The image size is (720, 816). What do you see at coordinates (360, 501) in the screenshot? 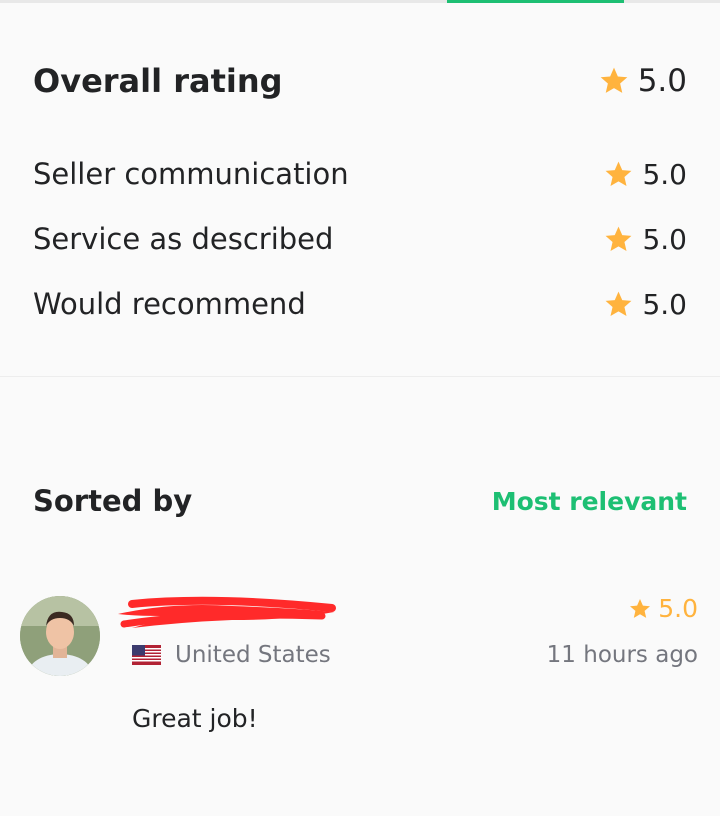
I see `sort-row: Sorted by Most relevant` at bounding box center [360, 501].